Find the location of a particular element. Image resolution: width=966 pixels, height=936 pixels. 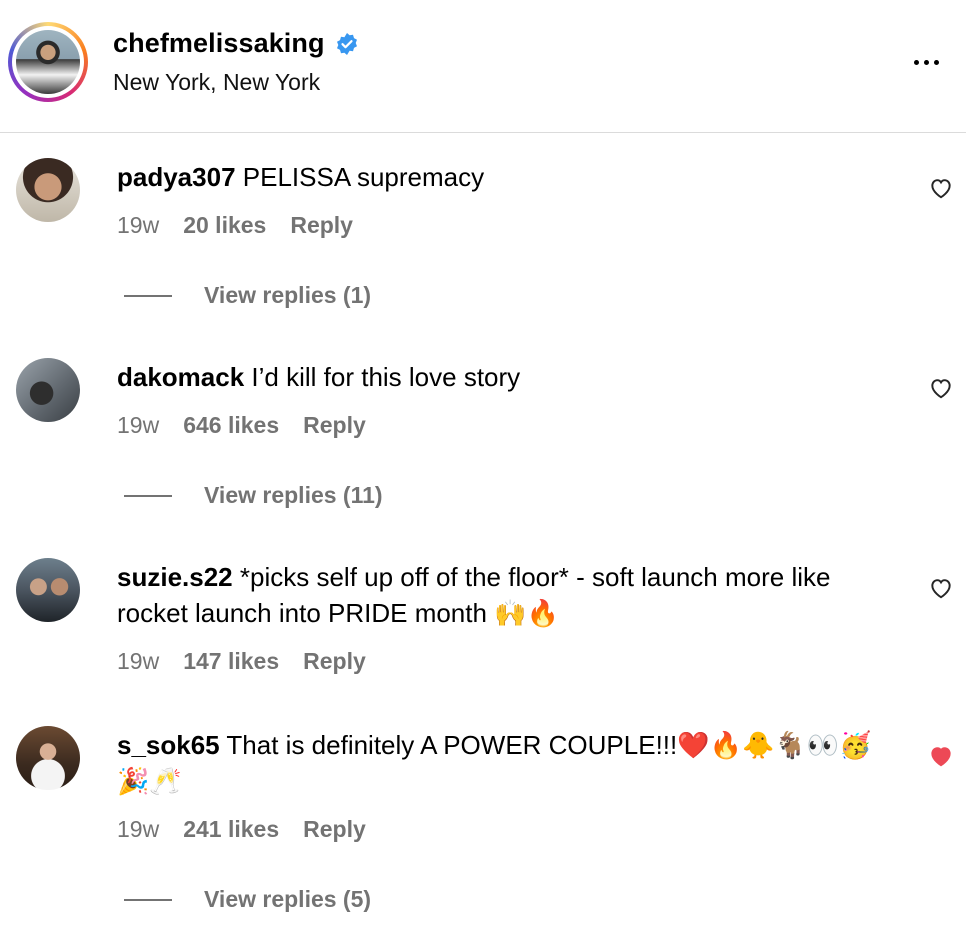

comment-likes: 147 likes is located at coordinates (231, 661).